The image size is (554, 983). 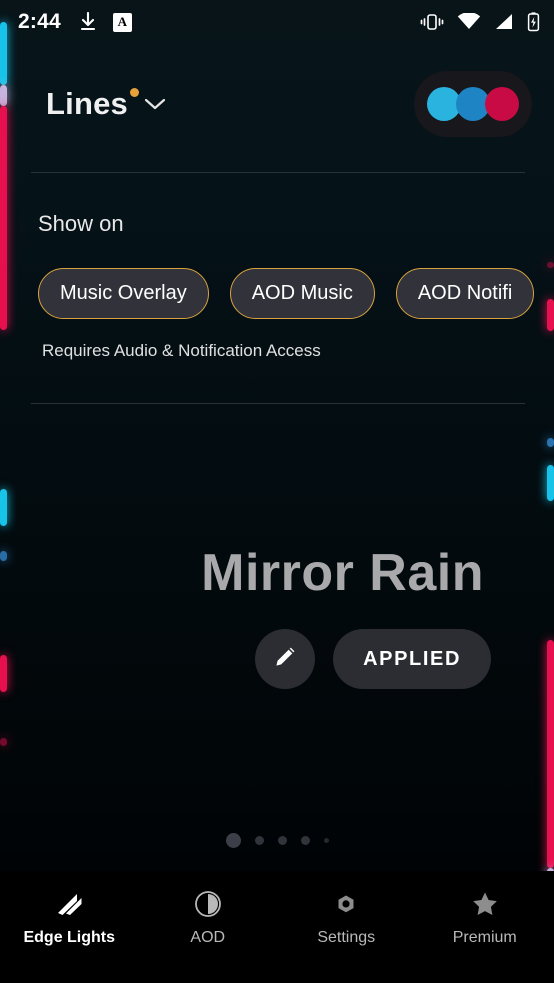 What do you see at coordinates (233, 840) in the screenshot?
I see `page-dot-active` at bounding box center [233, 840].